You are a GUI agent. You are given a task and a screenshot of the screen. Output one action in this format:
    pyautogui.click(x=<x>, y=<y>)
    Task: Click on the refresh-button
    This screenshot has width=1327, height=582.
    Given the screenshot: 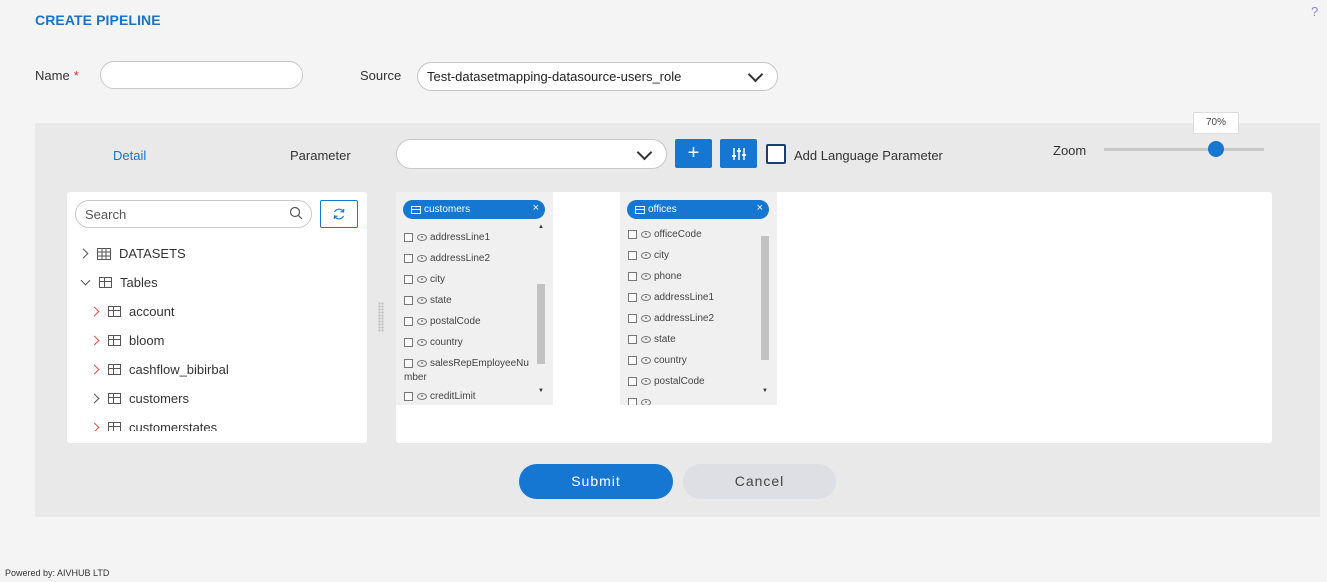 What is the action you would take?
    pyautogui.click(x=339, y=214)
    